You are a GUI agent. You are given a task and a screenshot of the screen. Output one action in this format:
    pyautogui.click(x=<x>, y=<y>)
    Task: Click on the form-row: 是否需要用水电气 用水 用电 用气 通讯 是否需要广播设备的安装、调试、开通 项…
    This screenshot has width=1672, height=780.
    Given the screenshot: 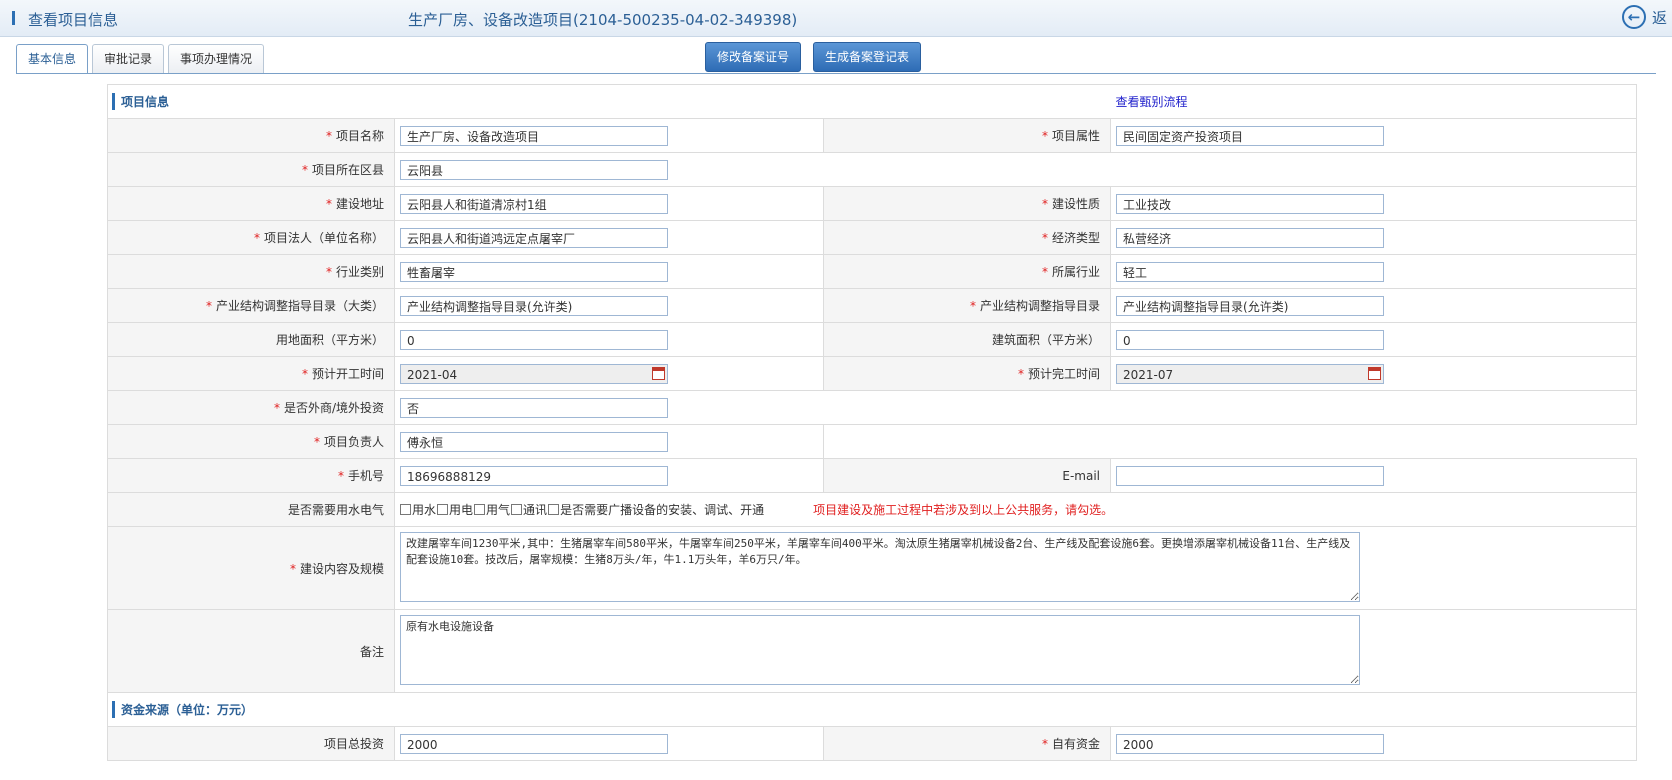 What is the action you would take?
    pyautogui.click(x=872, y=509)
    